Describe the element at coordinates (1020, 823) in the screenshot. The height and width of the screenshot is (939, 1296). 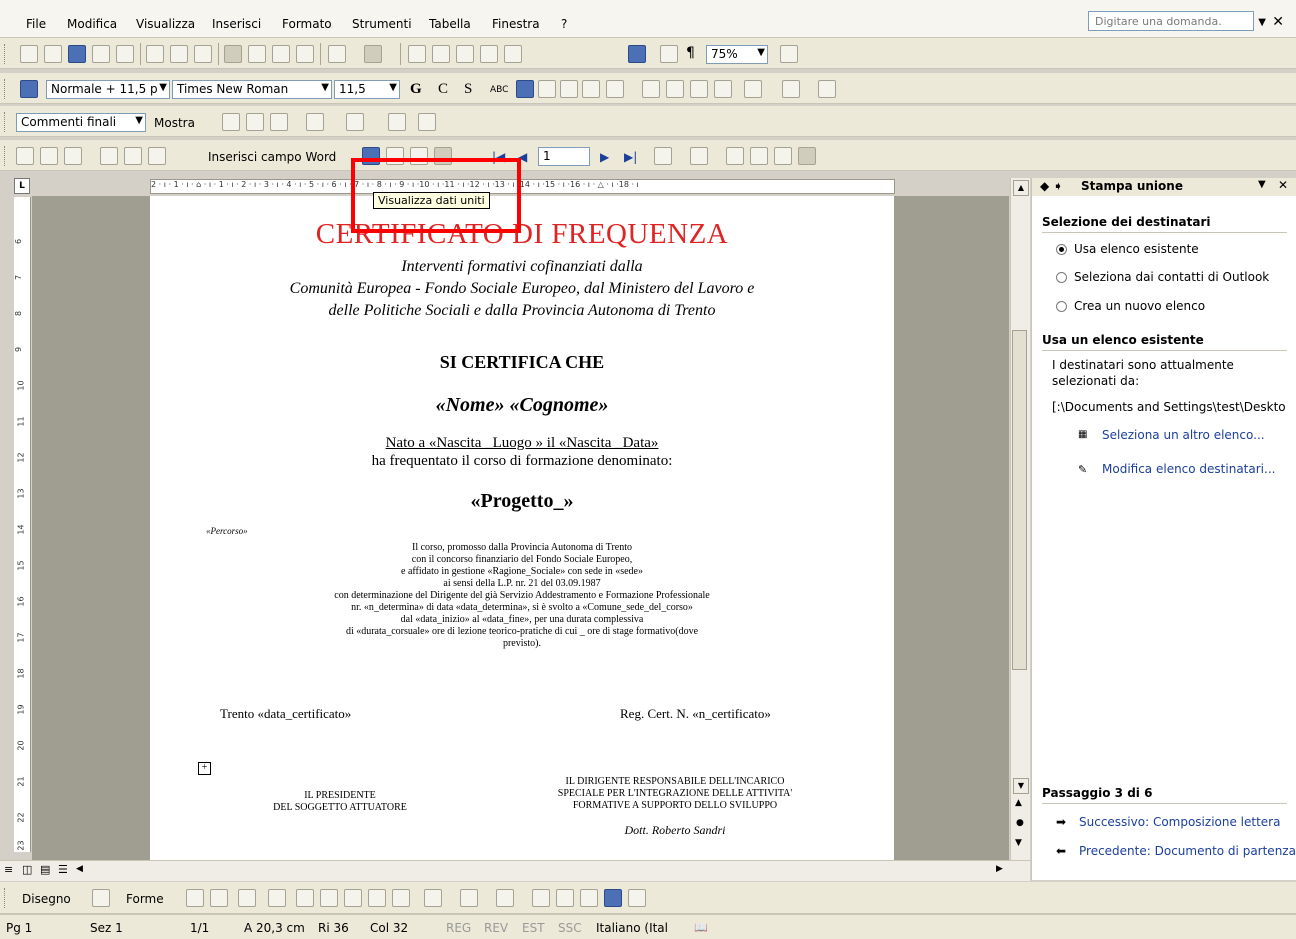
I see `select-browse-object-icon: ●` at that location.